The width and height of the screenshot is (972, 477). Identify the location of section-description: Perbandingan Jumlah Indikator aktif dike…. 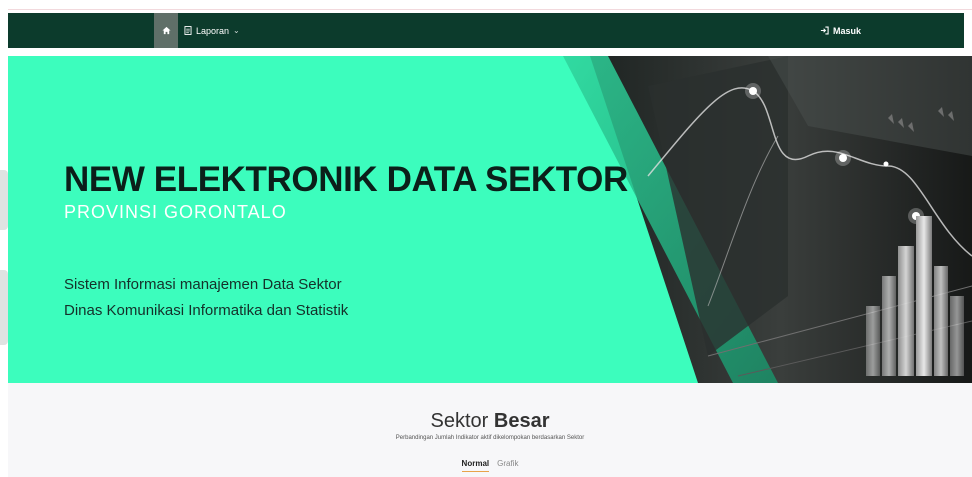
(490, 438).